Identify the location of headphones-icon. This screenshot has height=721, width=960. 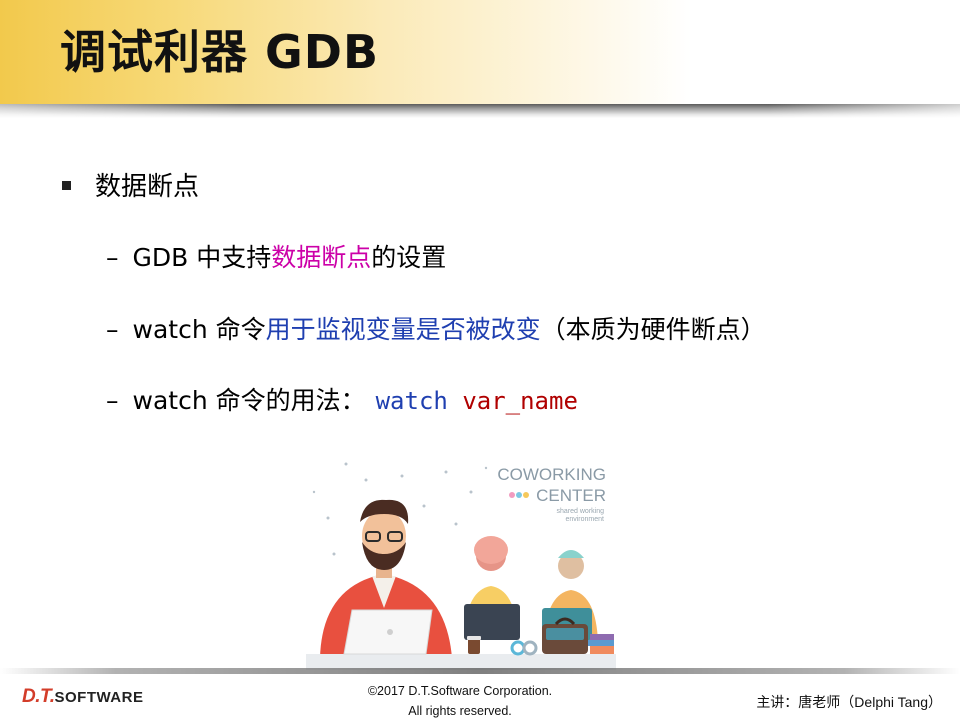
(524, 648).